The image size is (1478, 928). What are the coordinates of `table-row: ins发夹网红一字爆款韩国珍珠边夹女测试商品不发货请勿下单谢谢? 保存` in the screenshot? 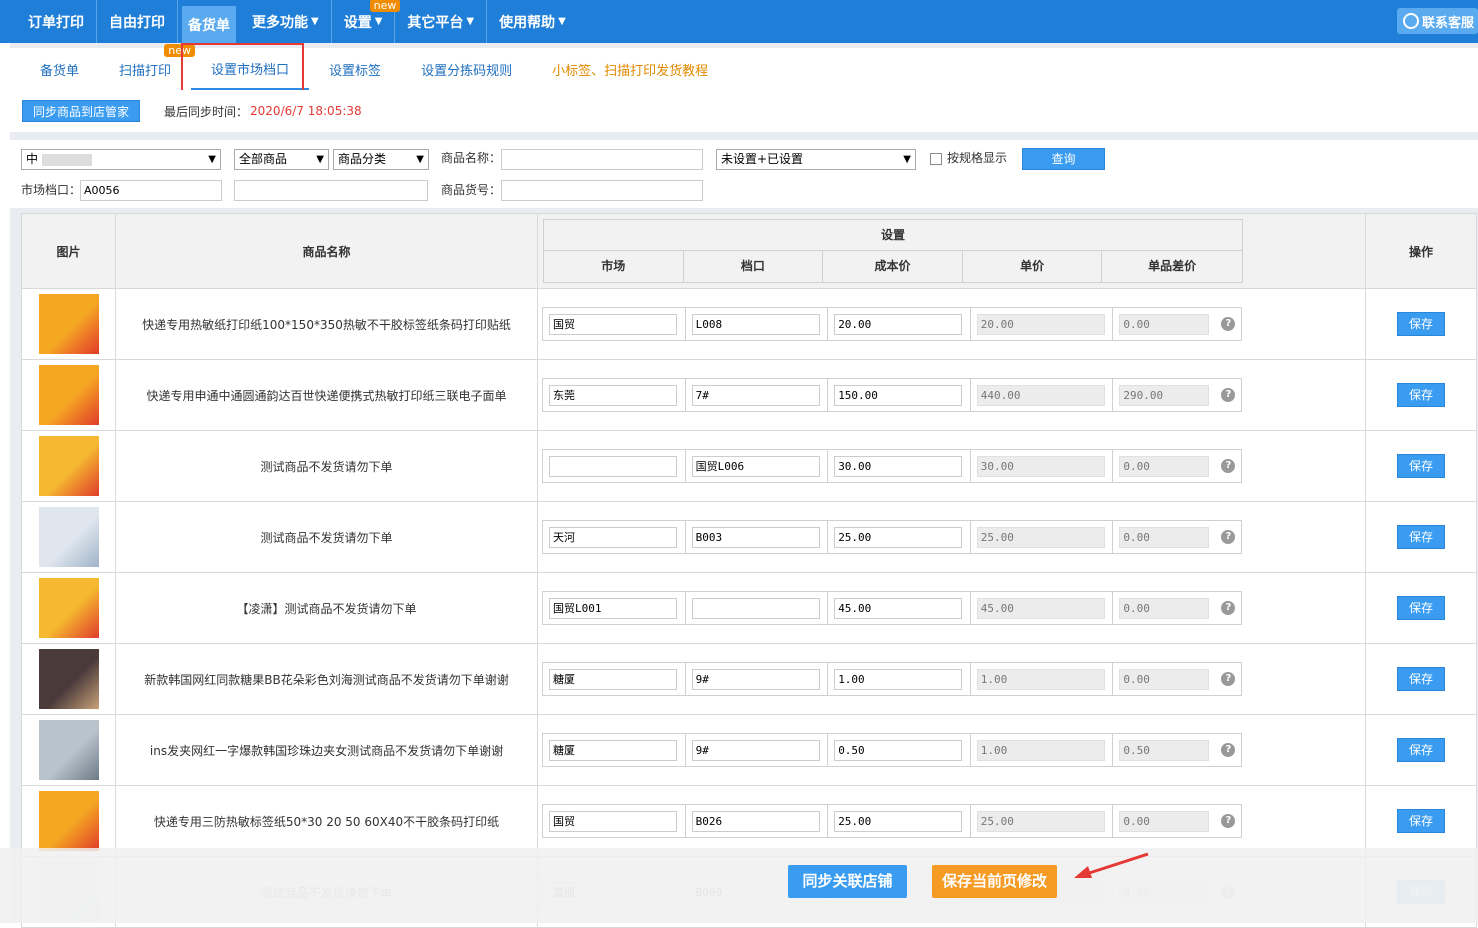 It's located at (749, 750).